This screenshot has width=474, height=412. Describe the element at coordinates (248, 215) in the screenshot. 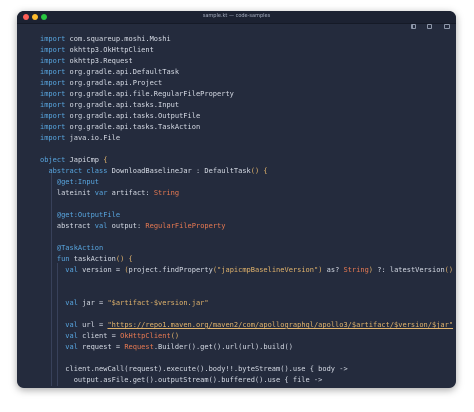

I see `code-line: @get:OutputFile` at that location.